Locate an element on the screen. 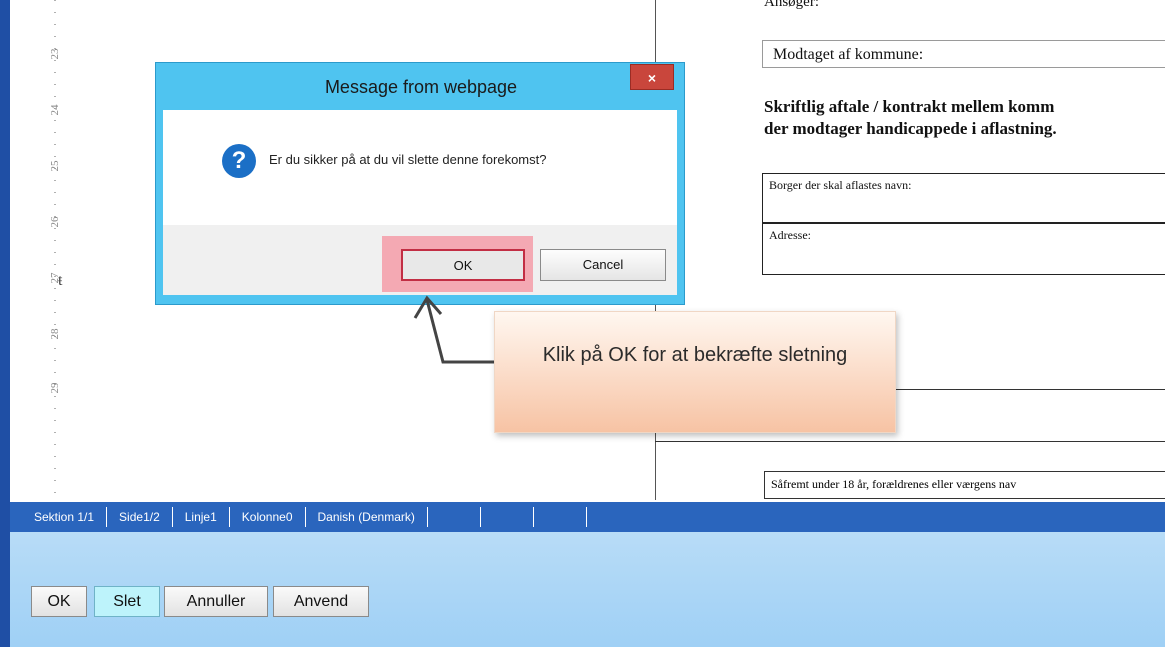 The height and width of the screenshot is (647, 1165). heading-line-1: Skriftlig aftale / kontrakt mellem komm is located at coordinates (909, 106).